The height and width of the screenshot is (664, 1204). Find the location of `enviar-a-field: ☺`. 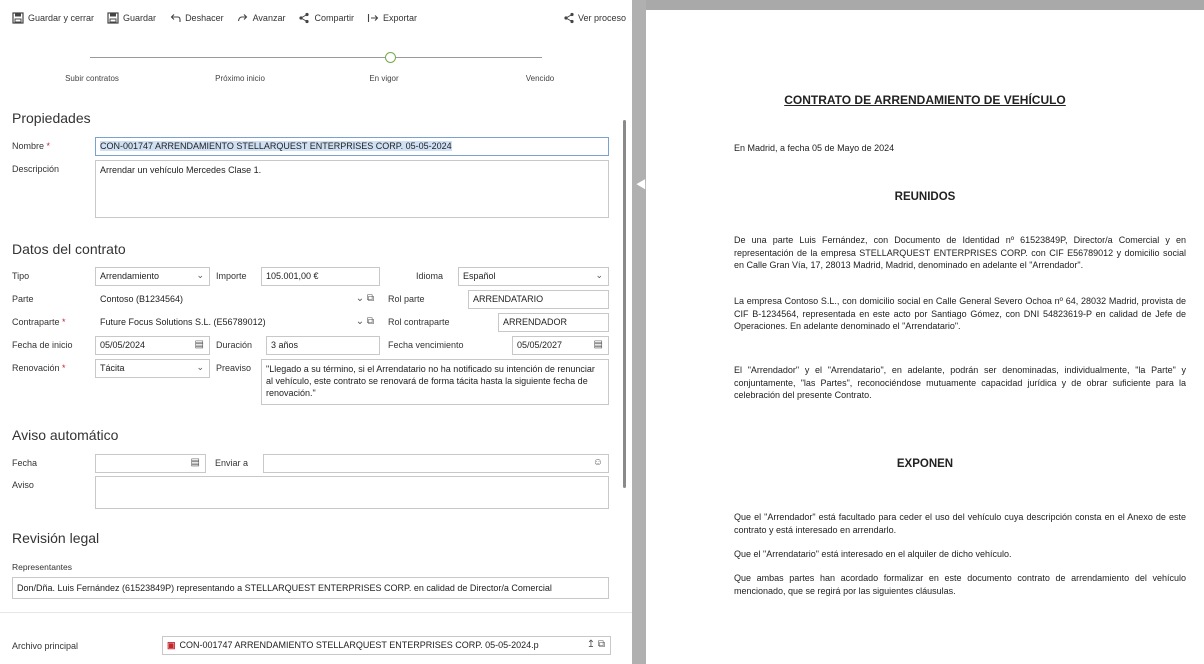

enviar-a-field: ☺ is located at coordinates (436, 463).